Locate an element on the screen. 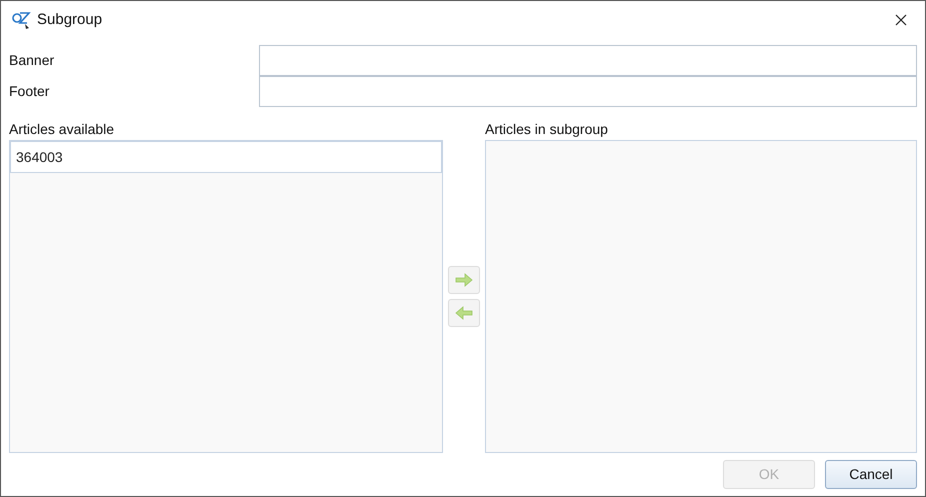  list-item: 364003 is located at coordinates (226, 157).